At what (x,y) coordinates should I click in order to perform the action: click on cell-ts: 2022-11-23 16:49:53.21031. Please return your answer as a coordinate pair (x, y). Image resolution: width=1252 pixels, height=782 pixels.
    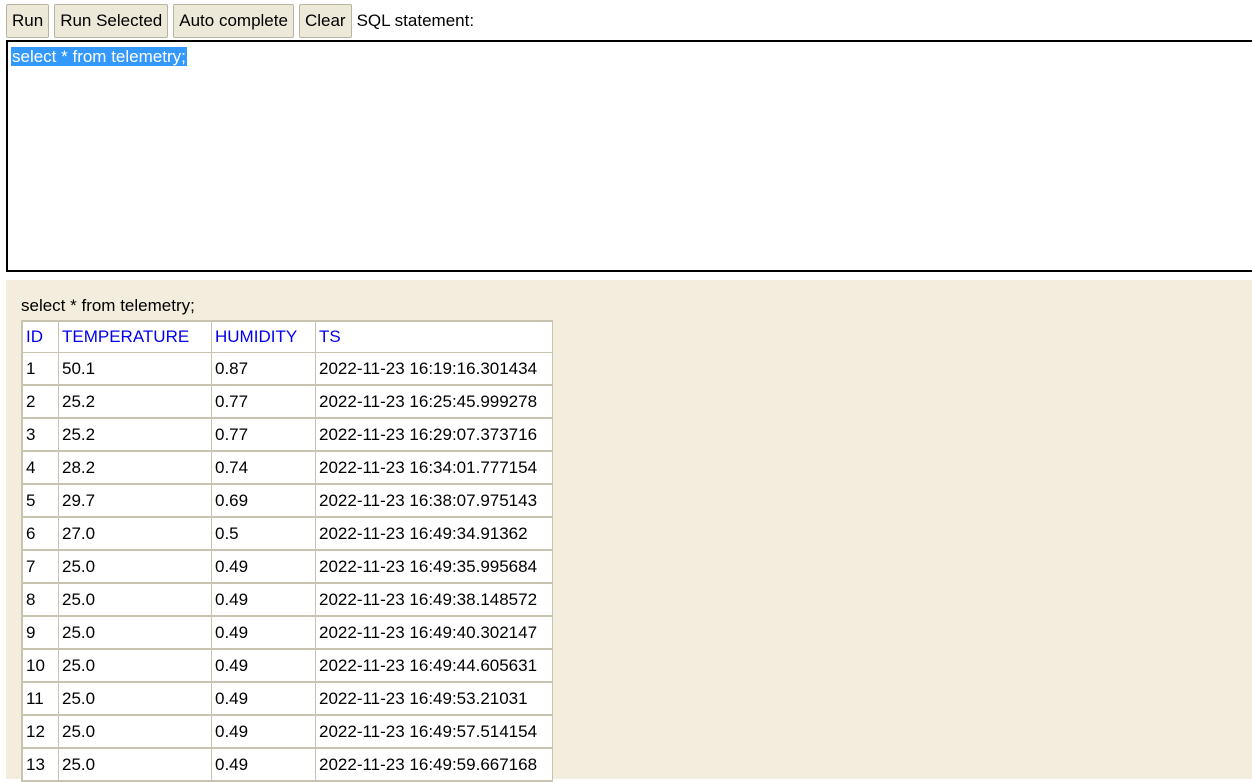
    Looking at the image, I should click on (434, 699).